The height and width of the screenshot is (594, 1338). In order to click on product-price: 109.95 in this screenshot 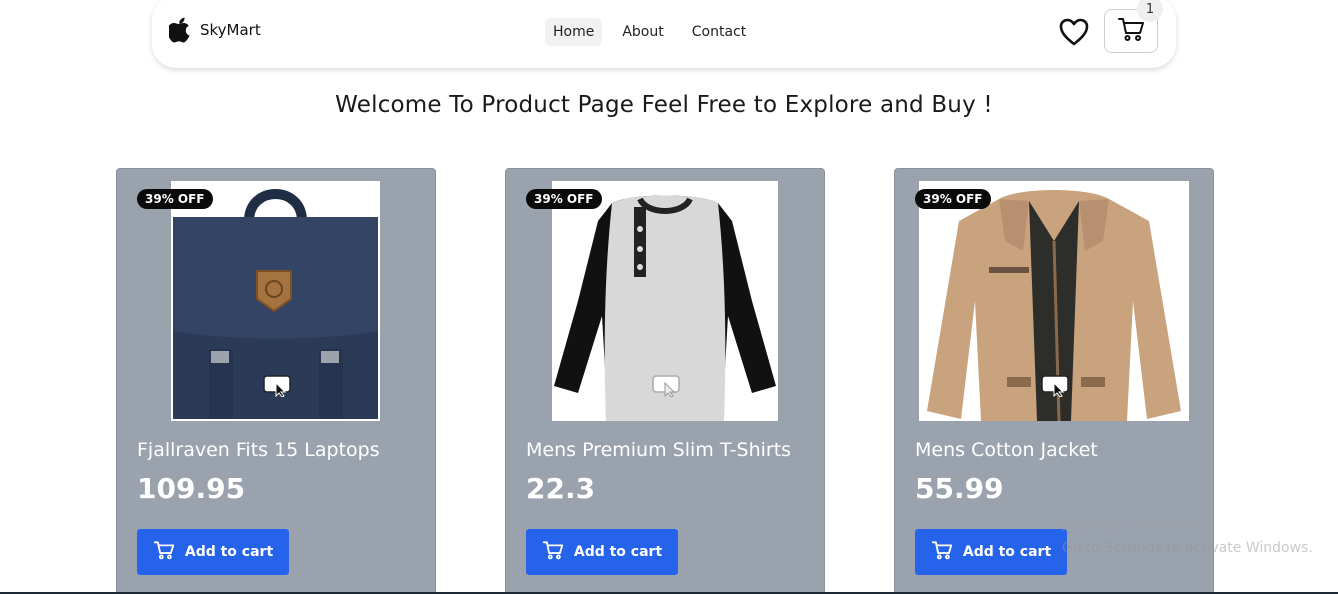, I will do `click(191, 488)`.